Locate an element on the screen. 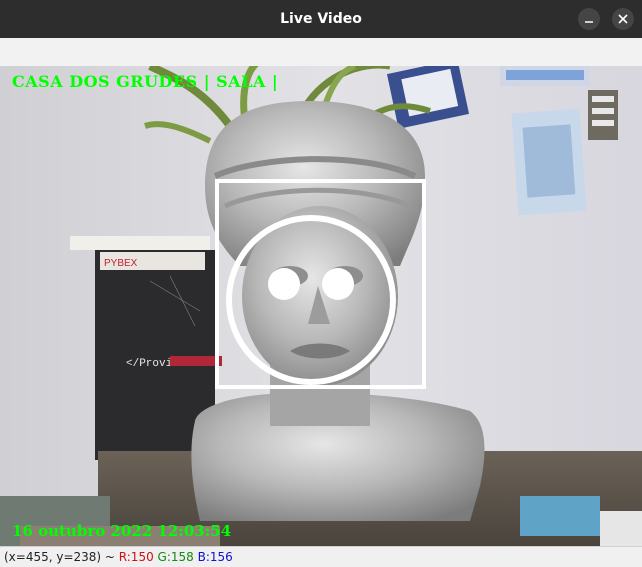 The width and height of the screenshot is (642, 567). pixel-blue-value: B:156 is located at coordinates (215, 557).